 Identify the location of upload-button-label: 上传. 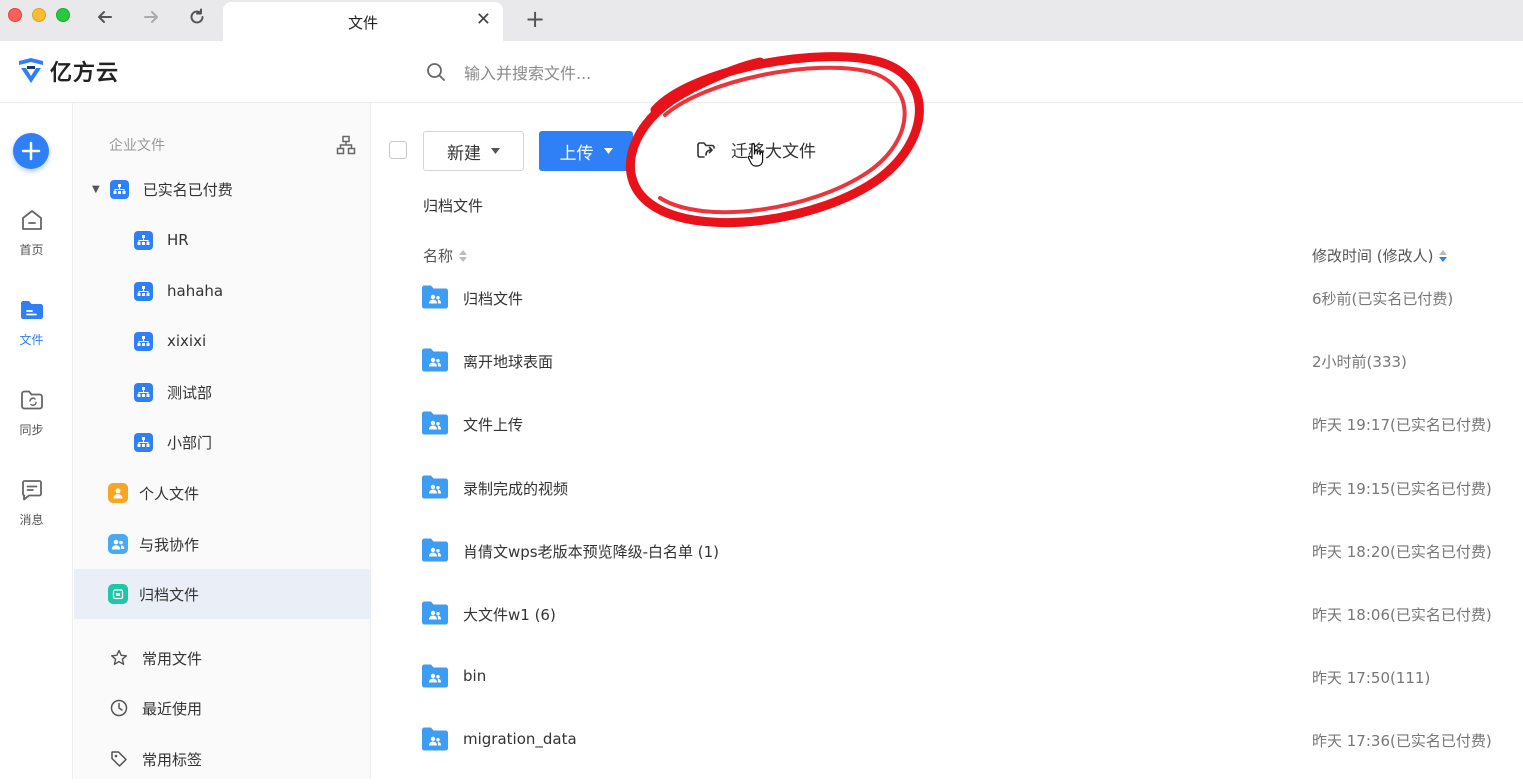
(576, 153).